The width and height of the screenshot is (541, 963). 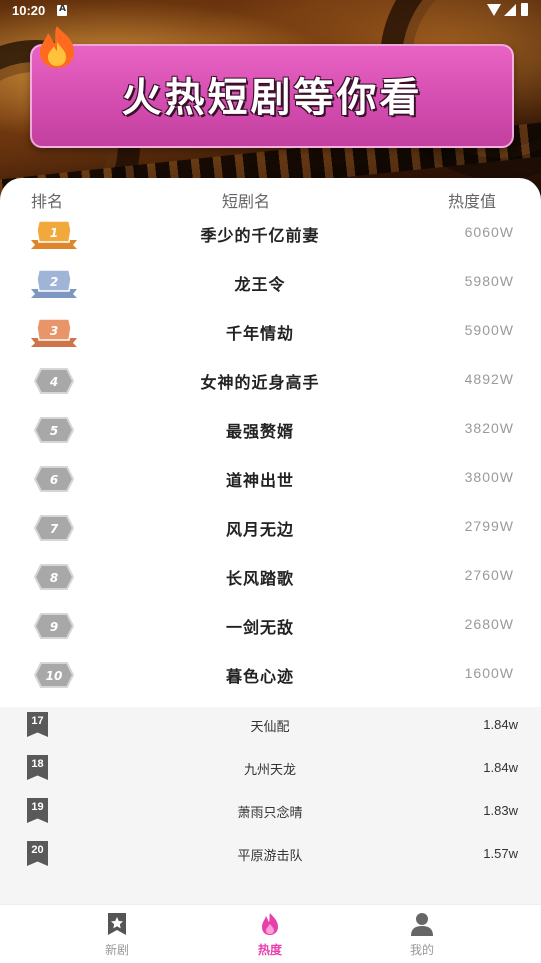 I want to click on ranking-row: 8 长风踏歌 2760W, so click(x=270, y=577).